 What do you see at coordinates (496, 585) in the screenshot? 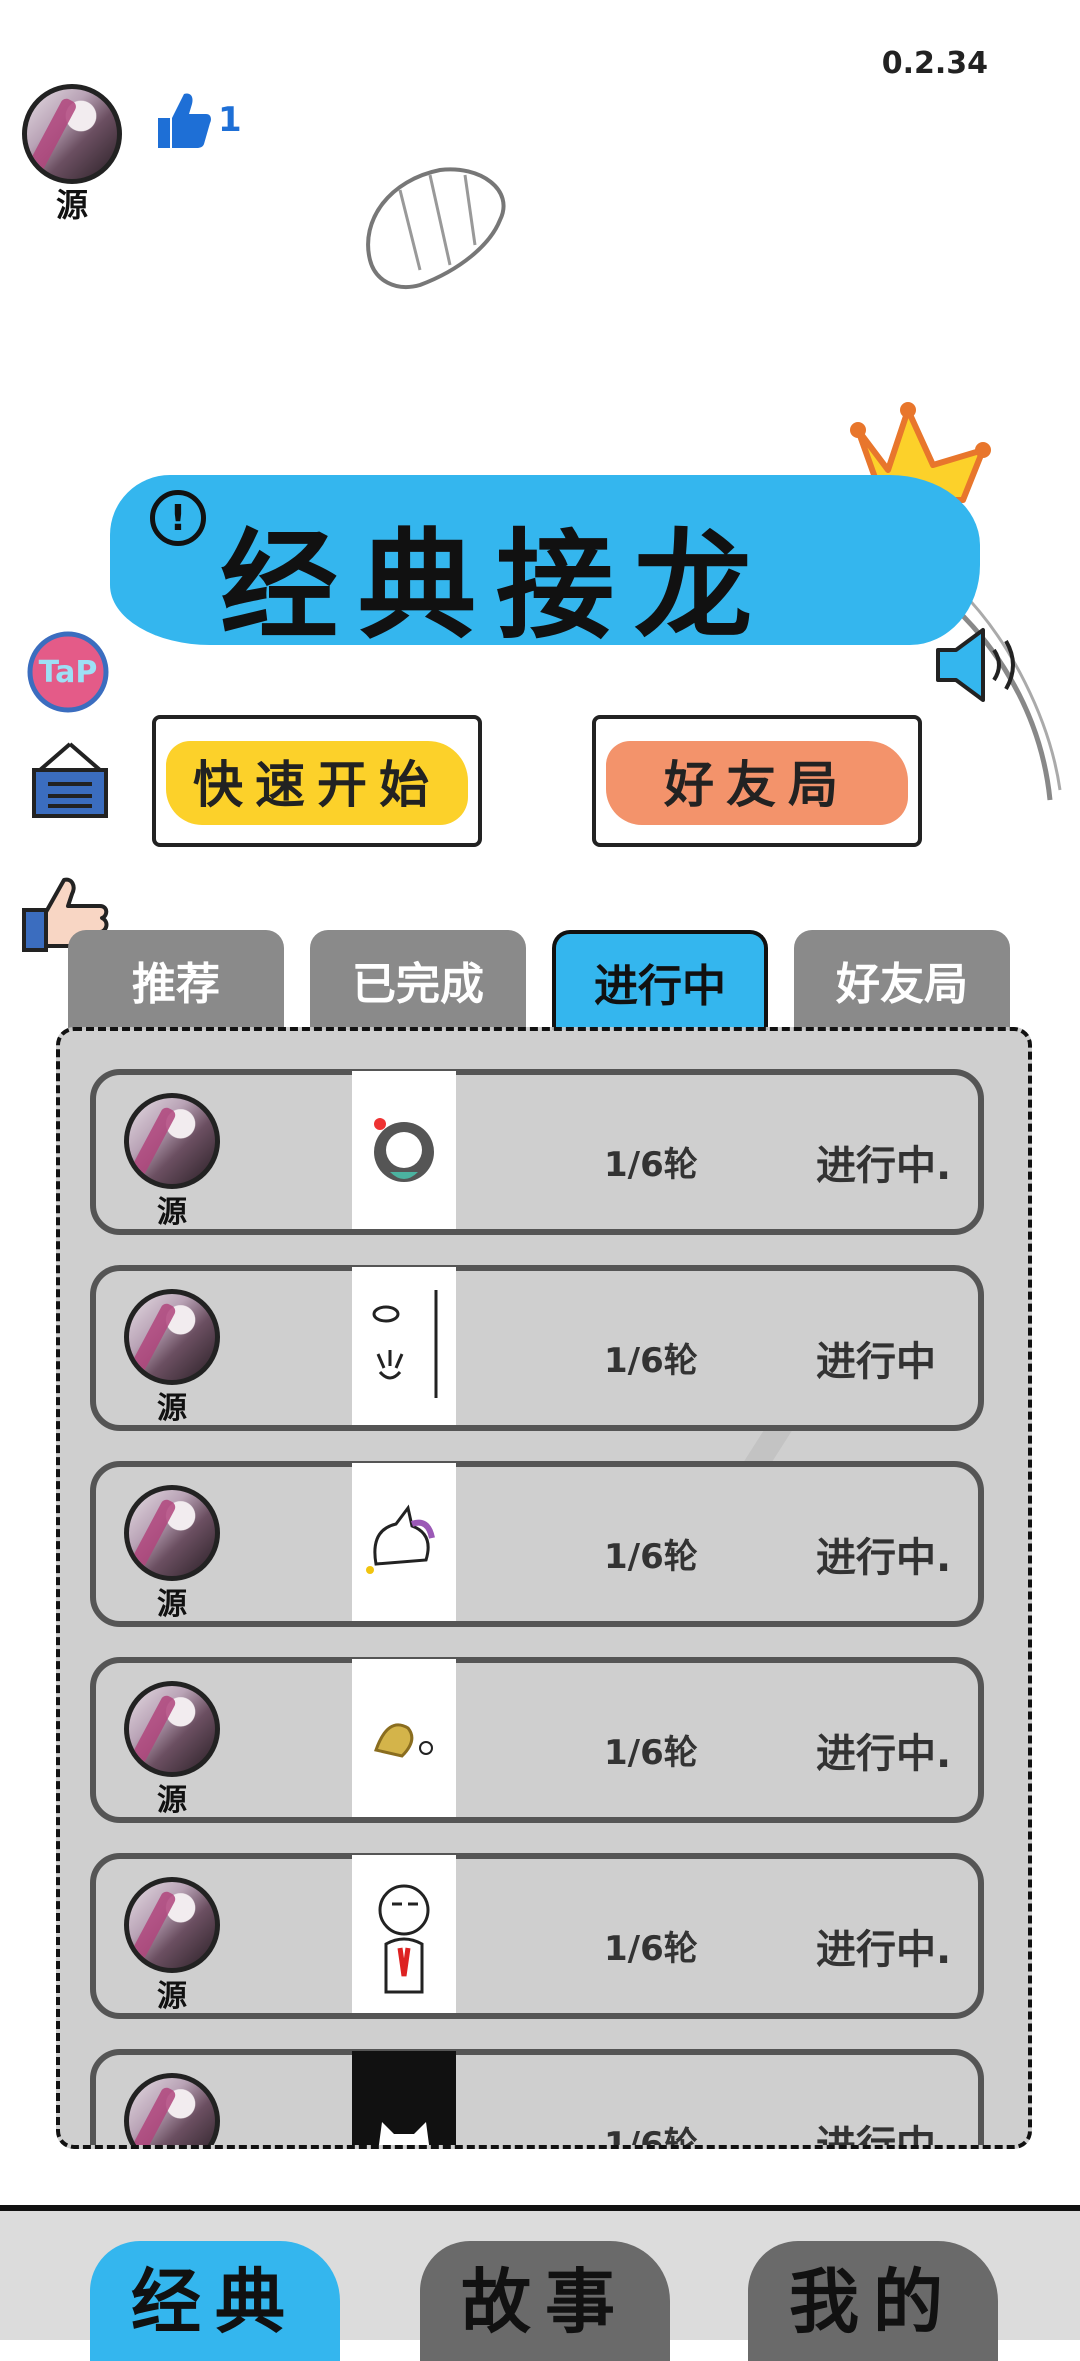
I see `page-title: 经典接龙` at bounding box center [496, 585].